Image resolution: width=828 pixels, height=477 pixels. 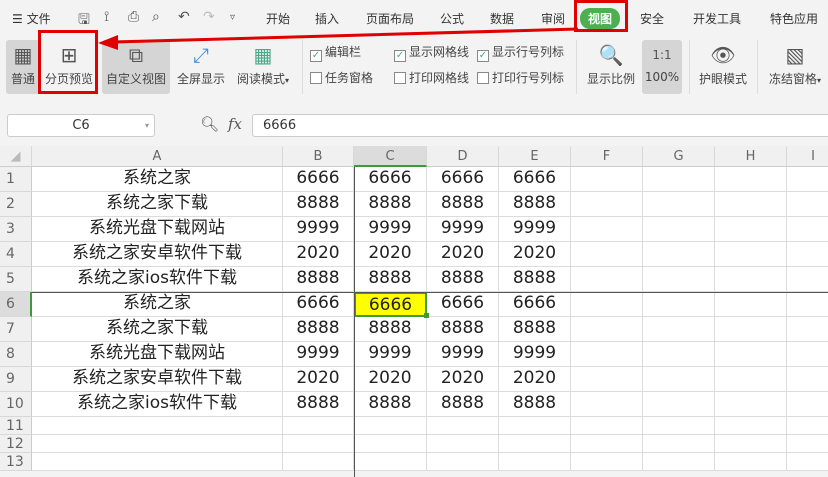 What do you see at coordinates (16, 179) in the screenshot?
I see `row-header-1: 1` at bounding box center [16, 179].